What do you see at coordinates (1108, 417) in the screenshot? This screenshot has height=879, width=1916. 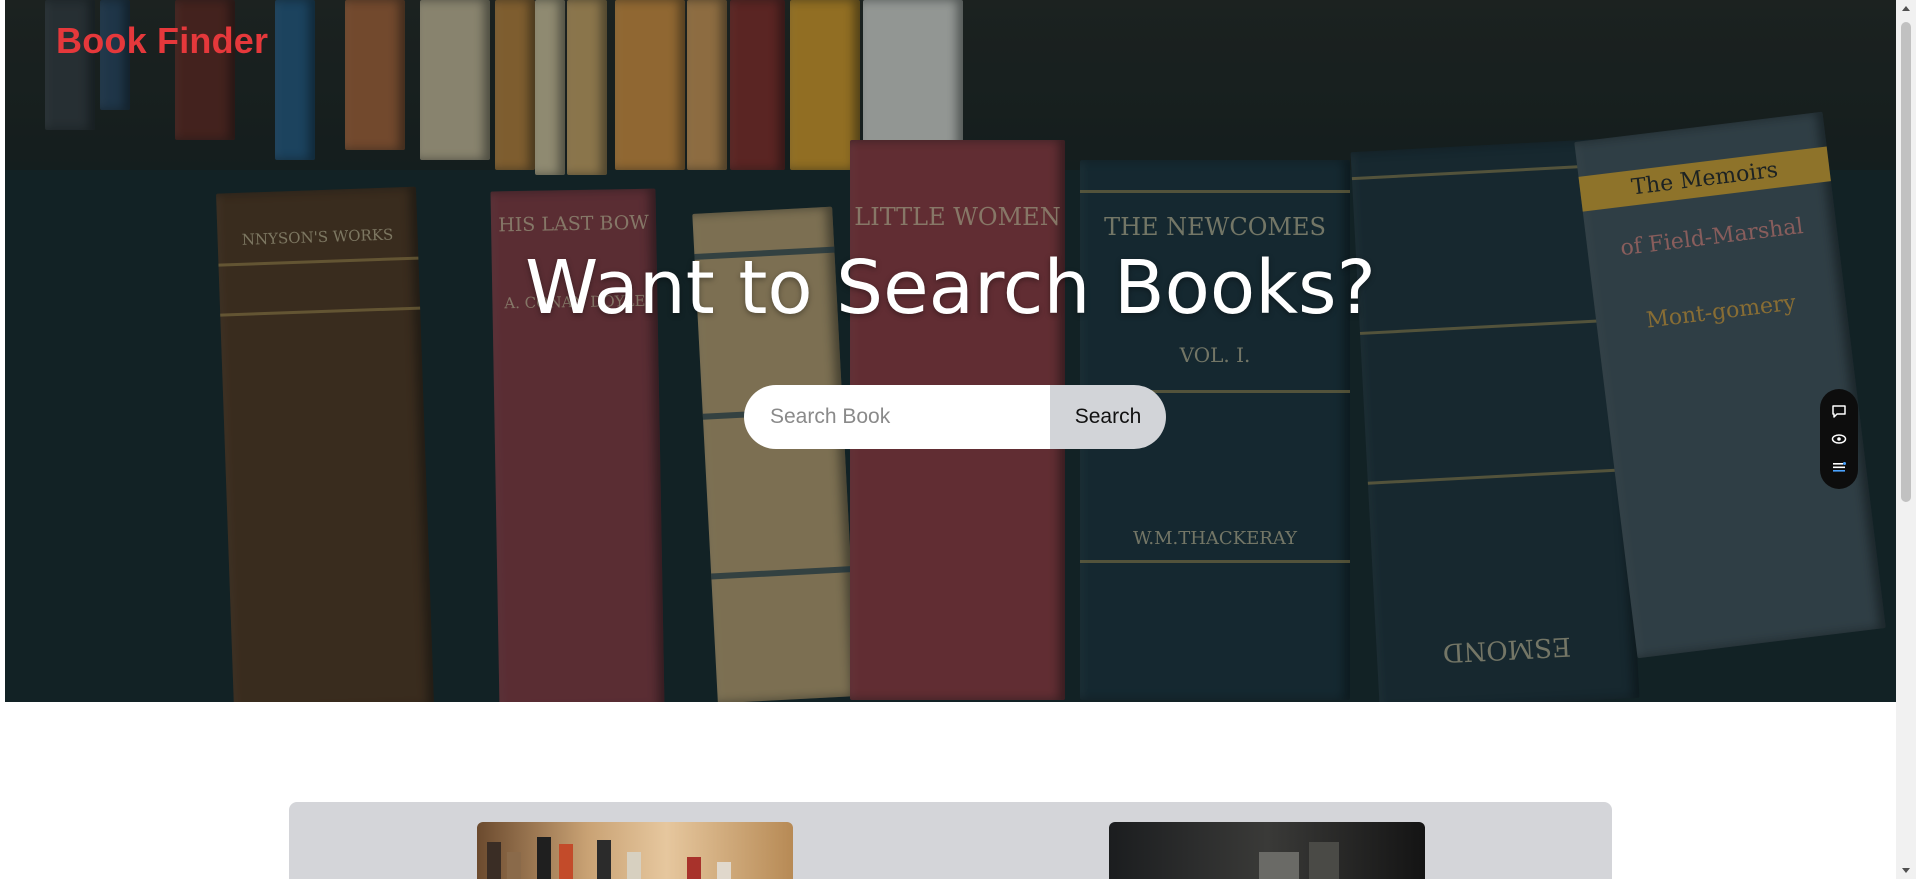 I see `search-button: Search` at bounding box center [1108, 417].